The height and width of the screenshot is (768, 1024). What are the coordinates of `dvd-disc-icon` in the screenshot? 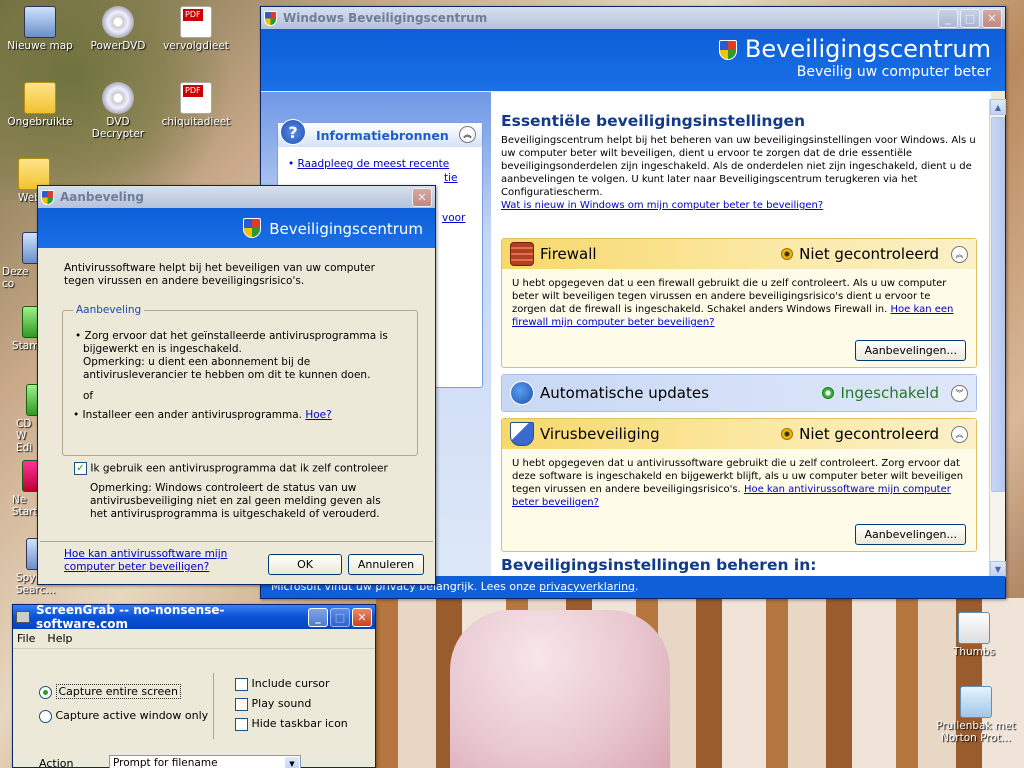 It's located at (118, 98).